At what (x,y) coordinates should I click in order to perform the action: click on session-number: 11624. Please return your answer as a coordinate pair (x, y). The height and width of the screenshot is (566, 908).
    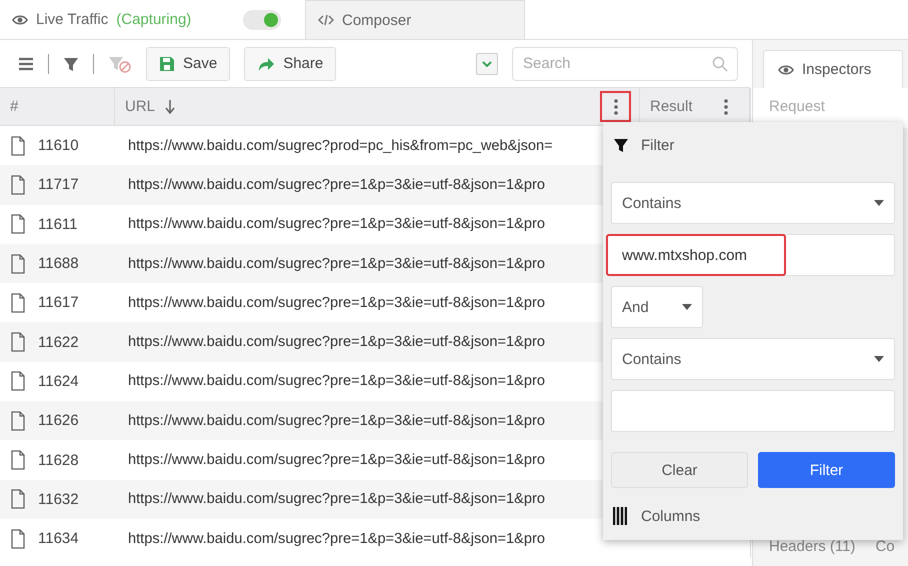
    Looking at the image, I should click on (58, 381).